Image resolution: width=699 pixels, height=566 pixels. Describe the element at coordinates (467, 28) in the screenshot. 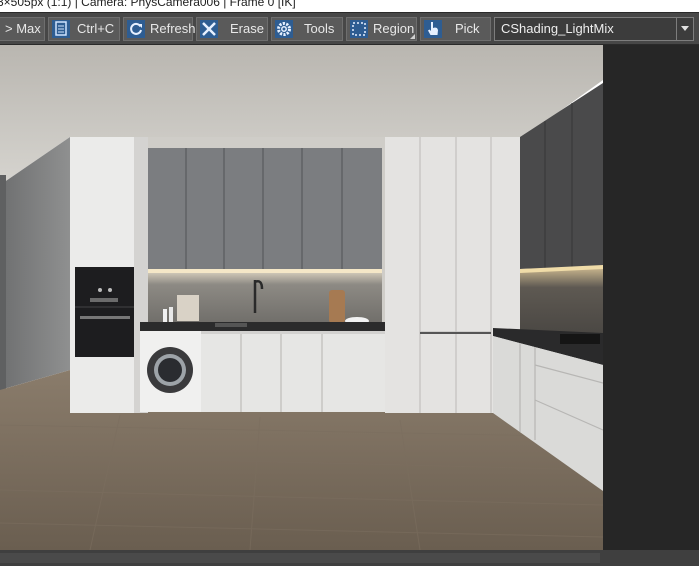

I see `pick-button-label: Pick` at that location.